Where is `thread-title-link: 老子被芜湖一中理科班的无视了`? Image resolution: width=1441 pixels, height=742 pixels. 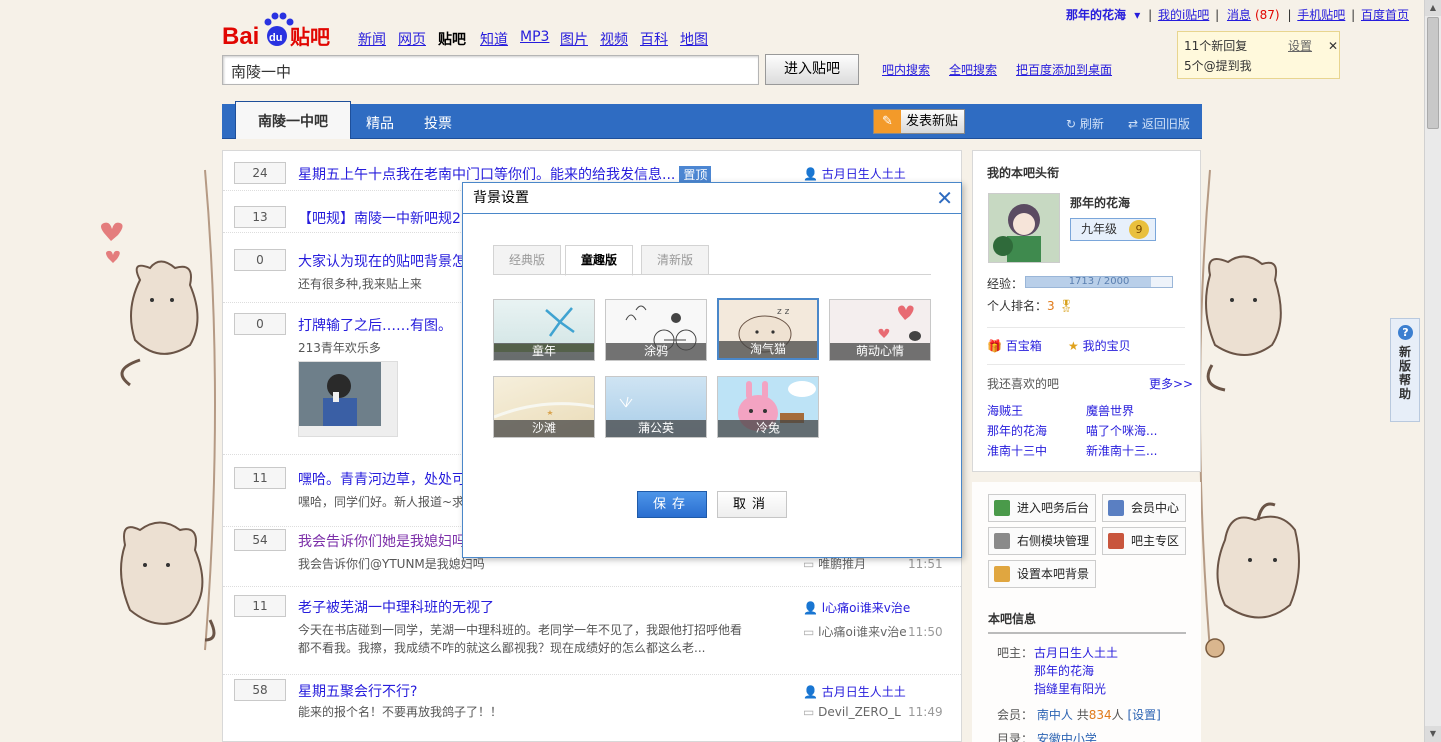
thread-title-link: 老子被芜湖一中理科班的无视了 is located at coordinates (396, 607).